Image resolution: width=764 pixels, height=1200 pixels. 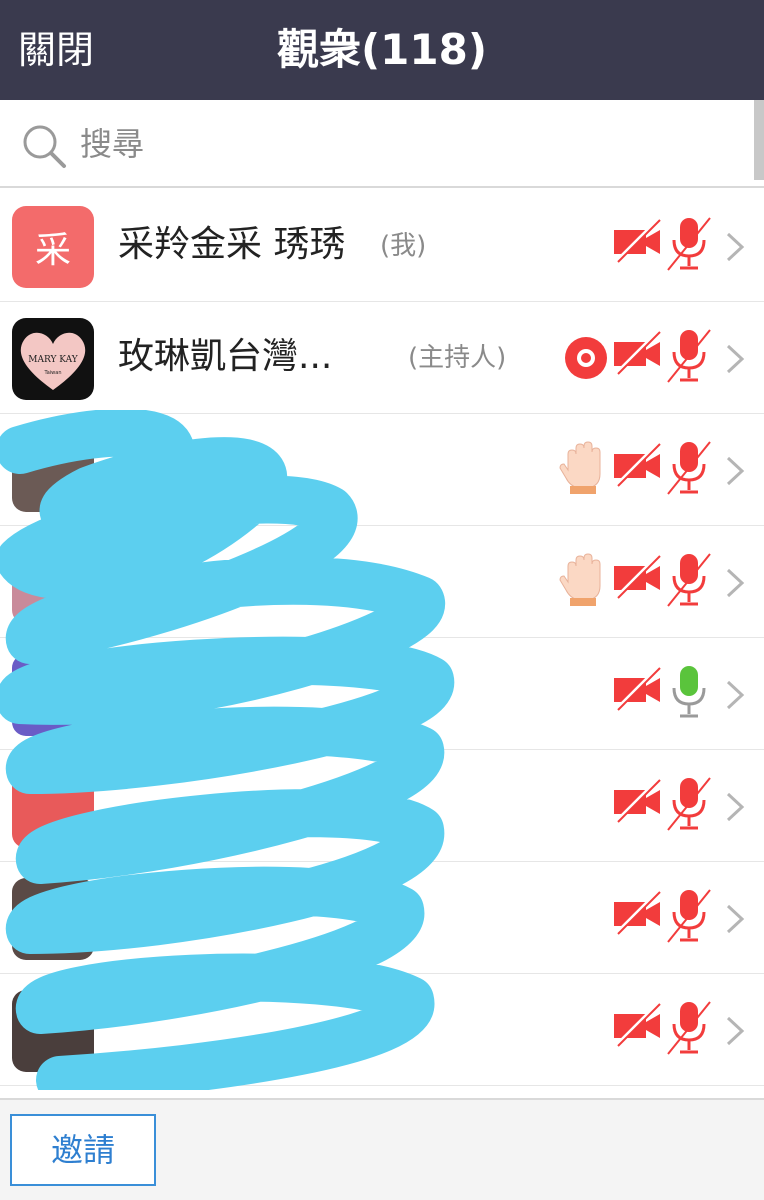 I want to click on mic-on-icon, so click(x=689, y=692).